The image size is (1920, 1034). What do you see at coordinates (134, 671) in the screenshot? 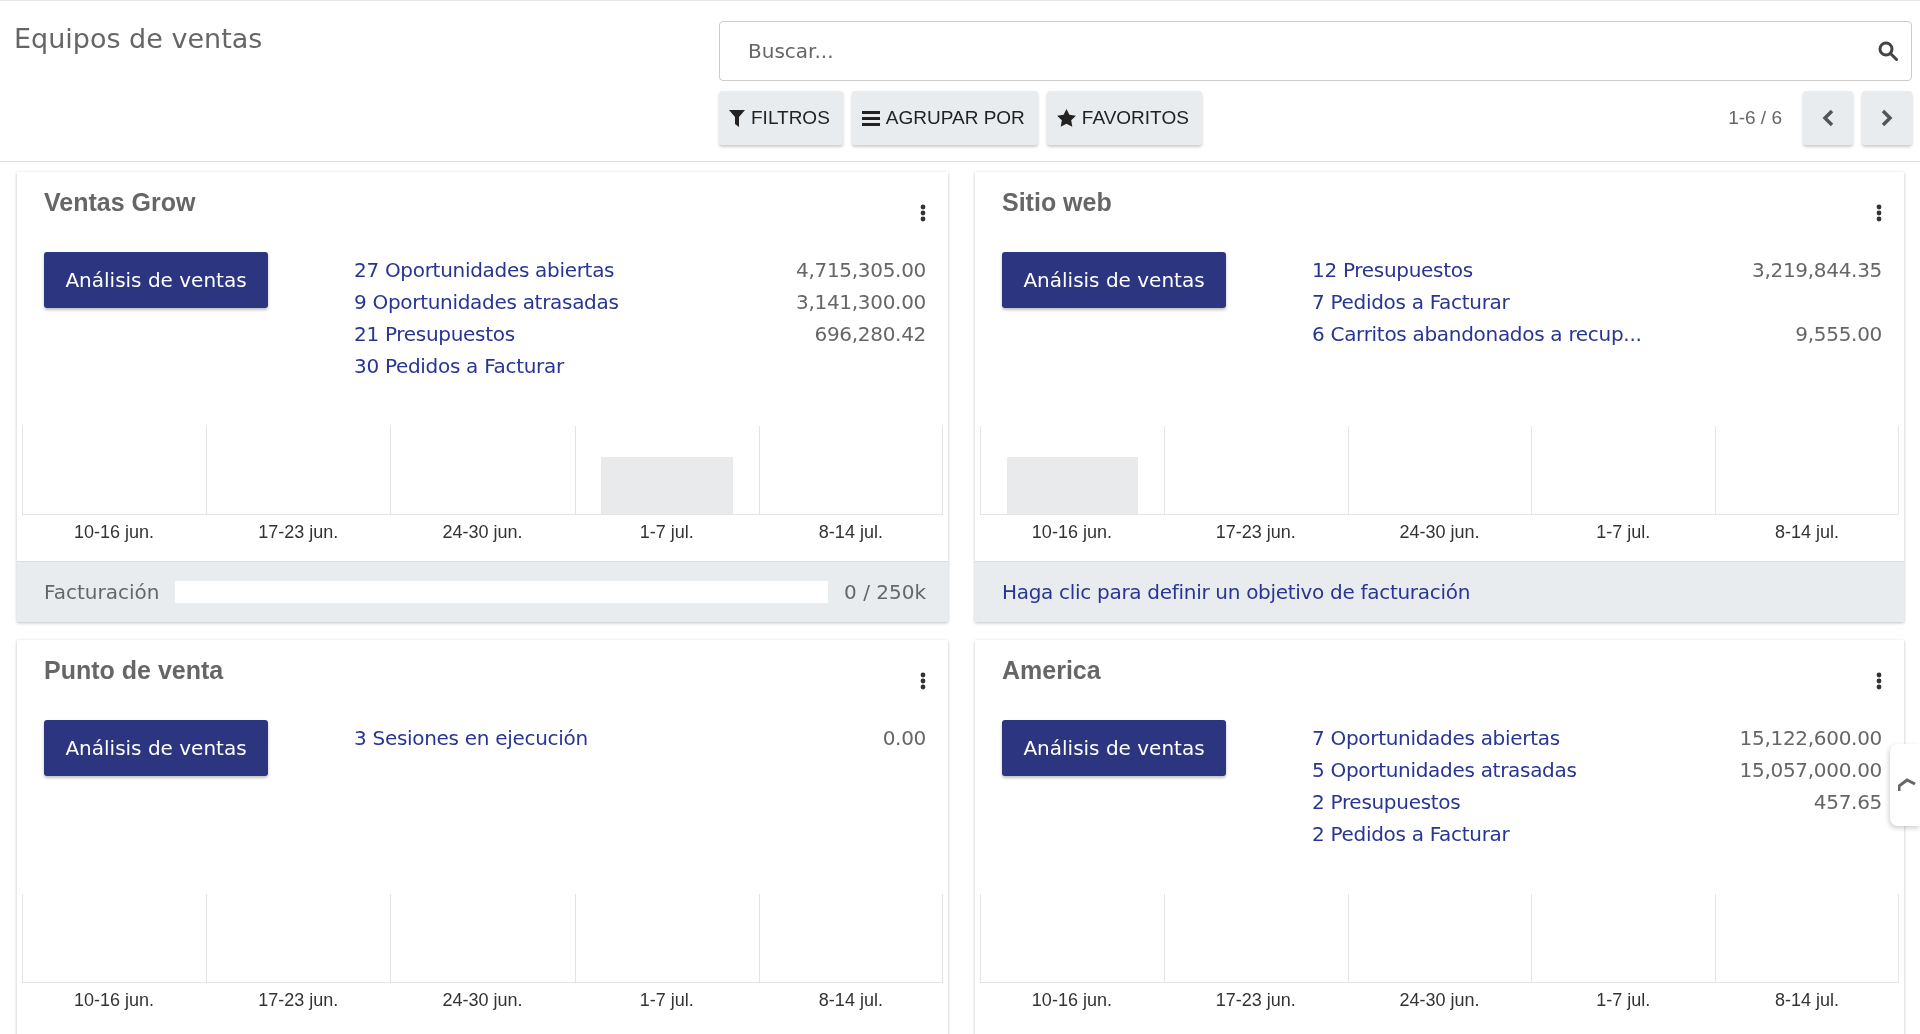
I see `team-title: Punto de venta` at bounding box center [134, 671].